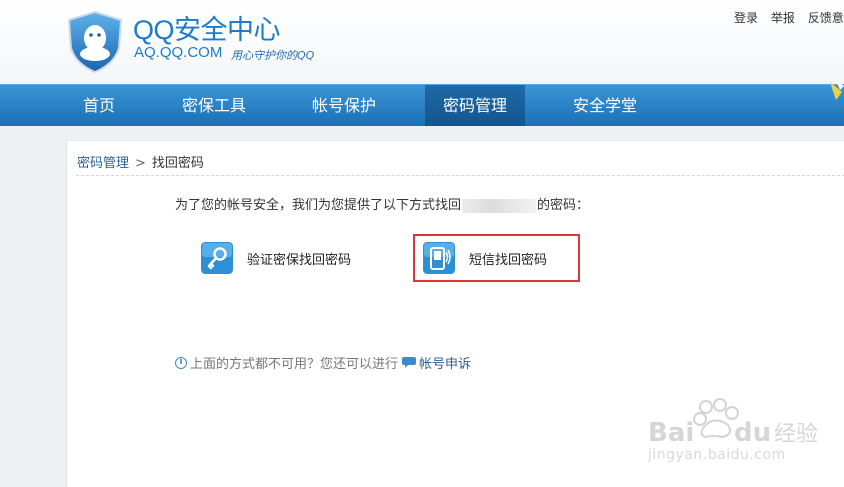 This screenshot has height=487, width=844. What do you see at coordinates (837, 90) in the screenshot?
I see `ribbon-deco-icon` at bounding box center [837, 90].